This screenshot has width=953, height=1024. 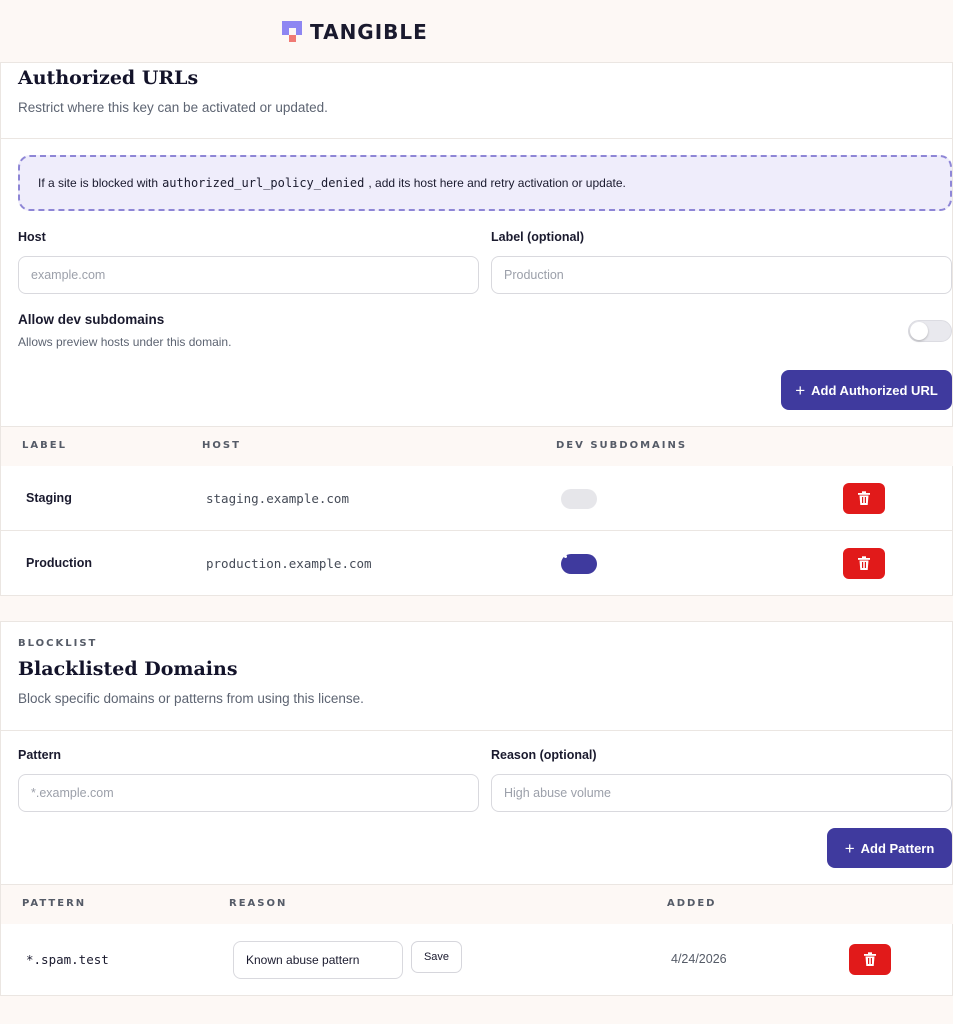 What do you see at coordinates (108, 78) in the screenshot?
I see `authorized-urls-title: Authorized URLs` at bounding box center [108, 78].